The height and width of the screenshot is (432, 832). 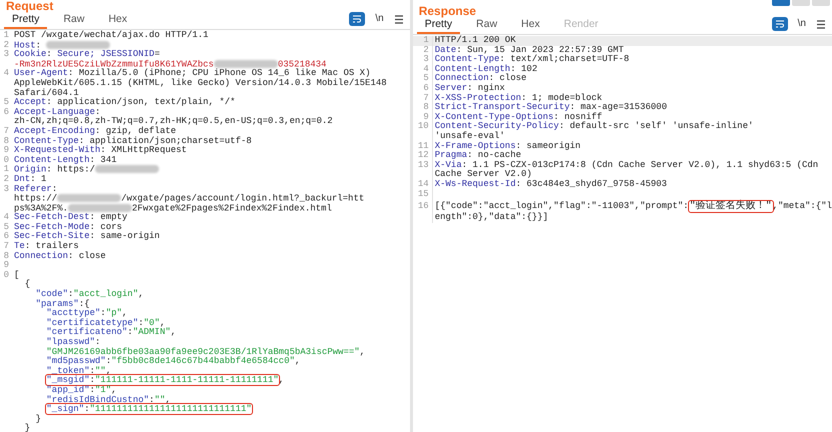 What do you see at coordinates (423, 206) in the screenshot?
I see `line-number: 16` at bounding box center [423, 206].